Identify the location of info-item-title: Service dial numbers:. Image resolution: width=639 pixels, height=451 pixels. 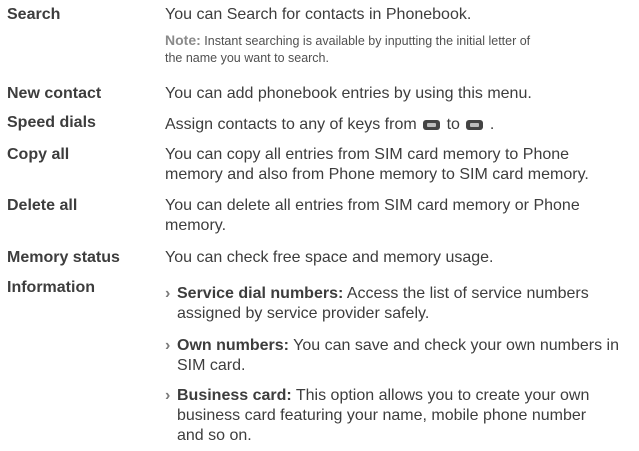
(260, 293).